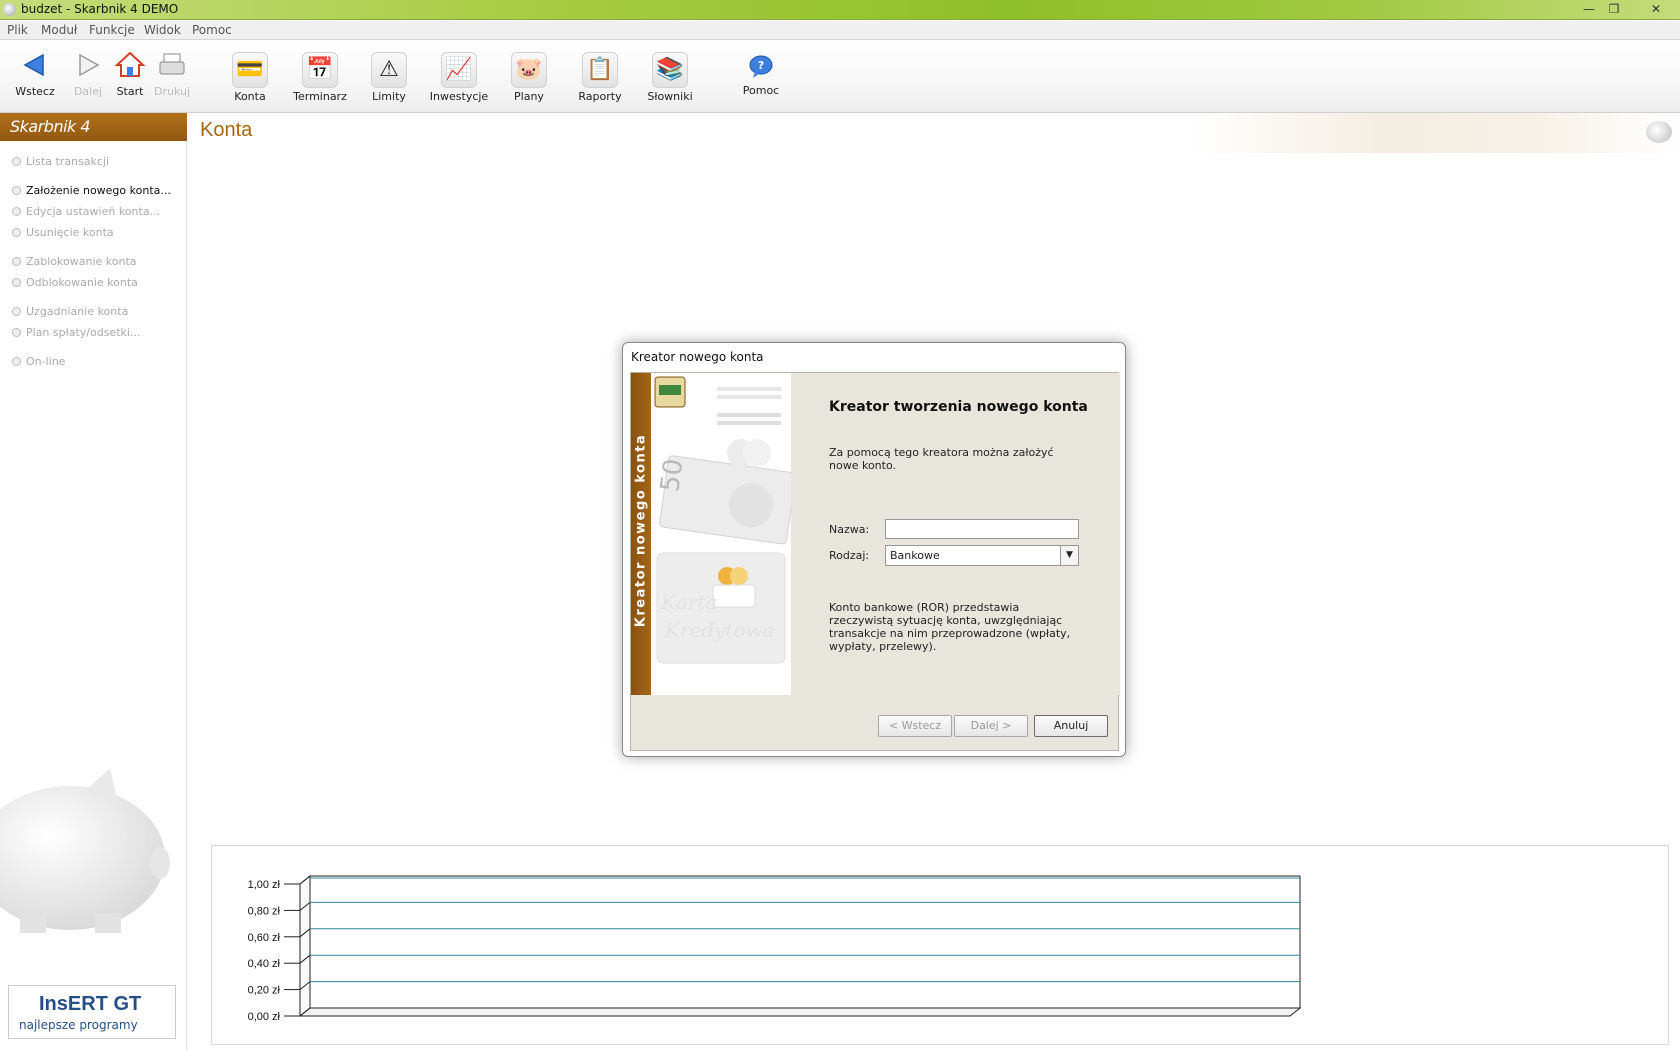 The width and height of the screenshot is (1680, 1050). What do you see at coordinates (264, 938) in the screenshot?
I see `chart-y-tick-label: 0,60 zł` at bounding box center [264, 938].